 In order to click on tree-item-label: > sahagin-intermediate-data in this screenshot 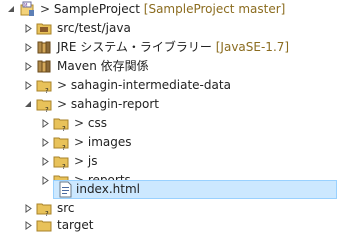, I will do `click(144, 85)`.